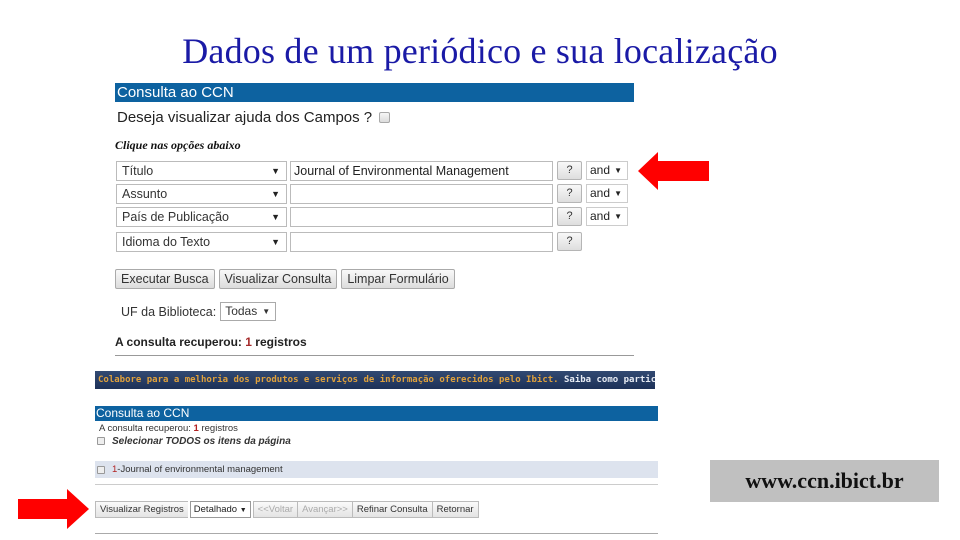 The width and height of the screenshot is (960, 540). I want to click on view-records-button: Visualizar Registros, so click(141, 509).